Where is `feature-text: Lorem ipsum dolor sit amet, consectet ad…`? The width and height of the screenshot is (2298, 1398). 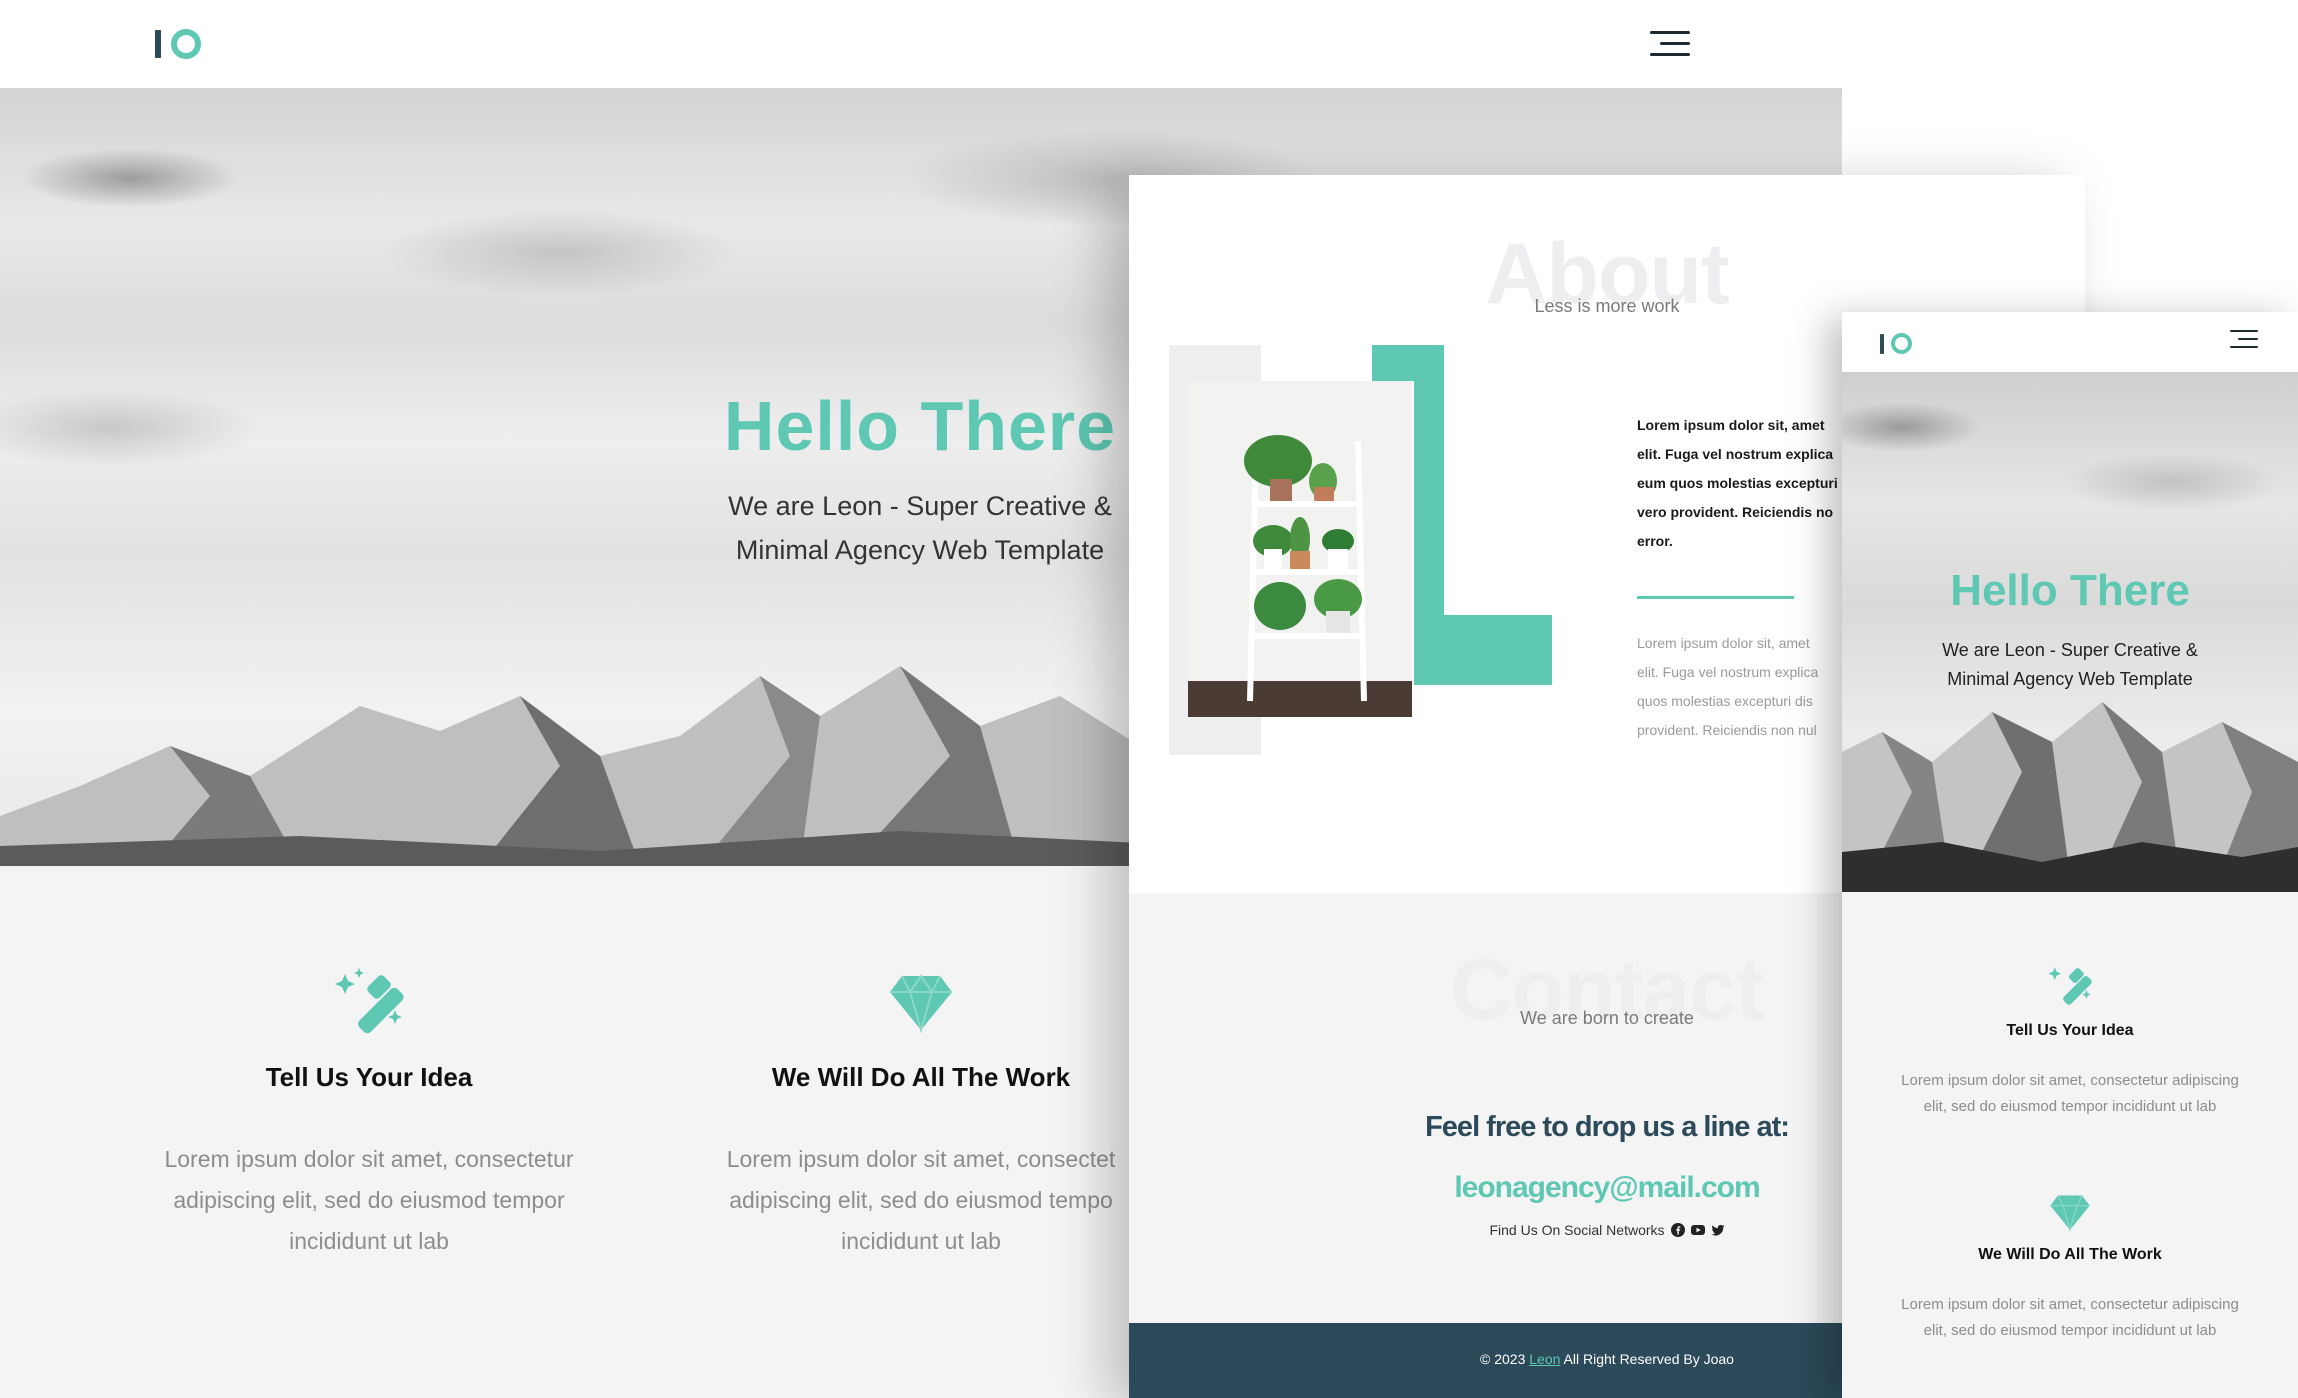
feature-text: Lorem ipsum dolor sit amet, consectet ad… is located at coordinates (921, 1200).